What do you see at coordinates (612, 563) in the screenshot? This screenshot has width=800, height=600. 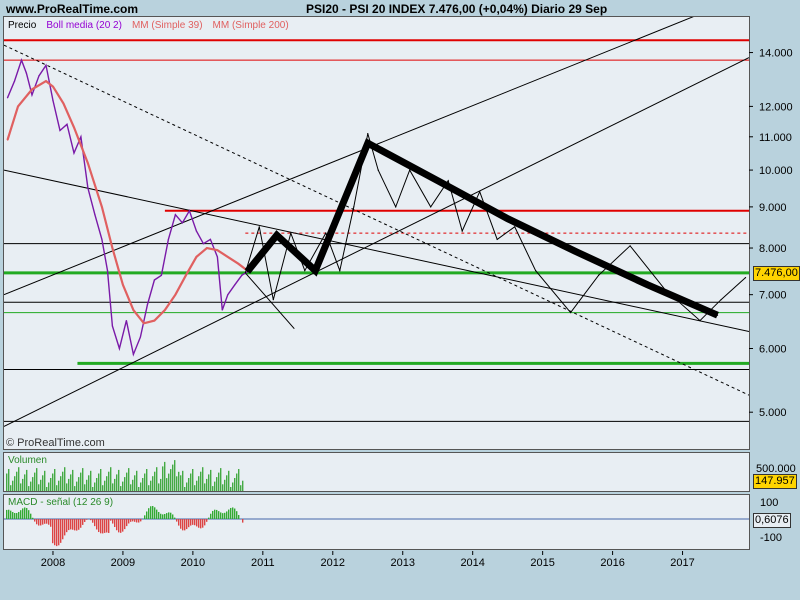 I see `x-tick-label-8: 2016` at bounding box center [612, 563].